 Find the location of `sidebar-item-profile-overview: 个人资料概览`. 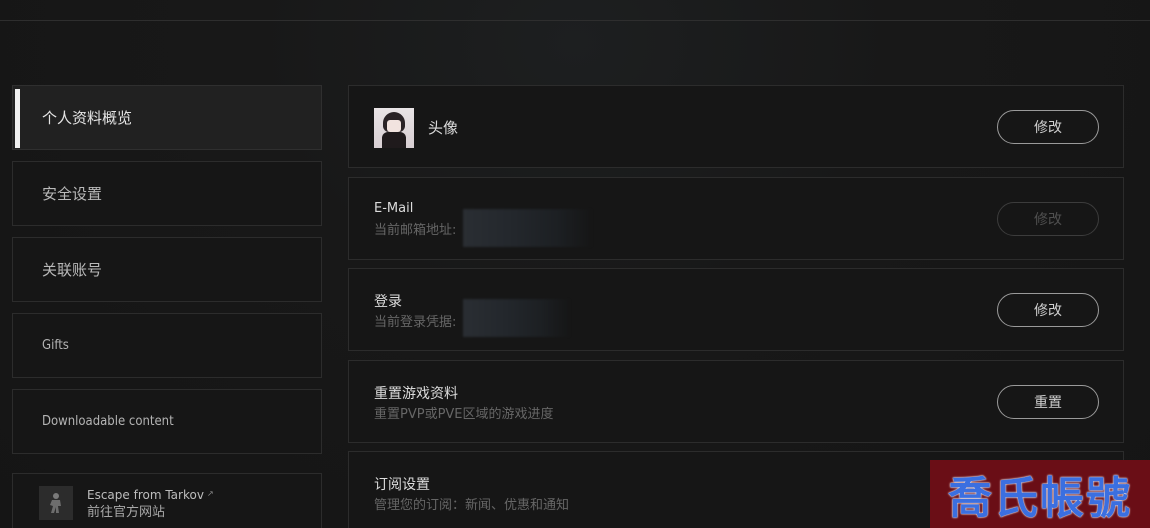

sidebar-item-profile-overview: 个人资料概览 is located at coordinates (167, 117).